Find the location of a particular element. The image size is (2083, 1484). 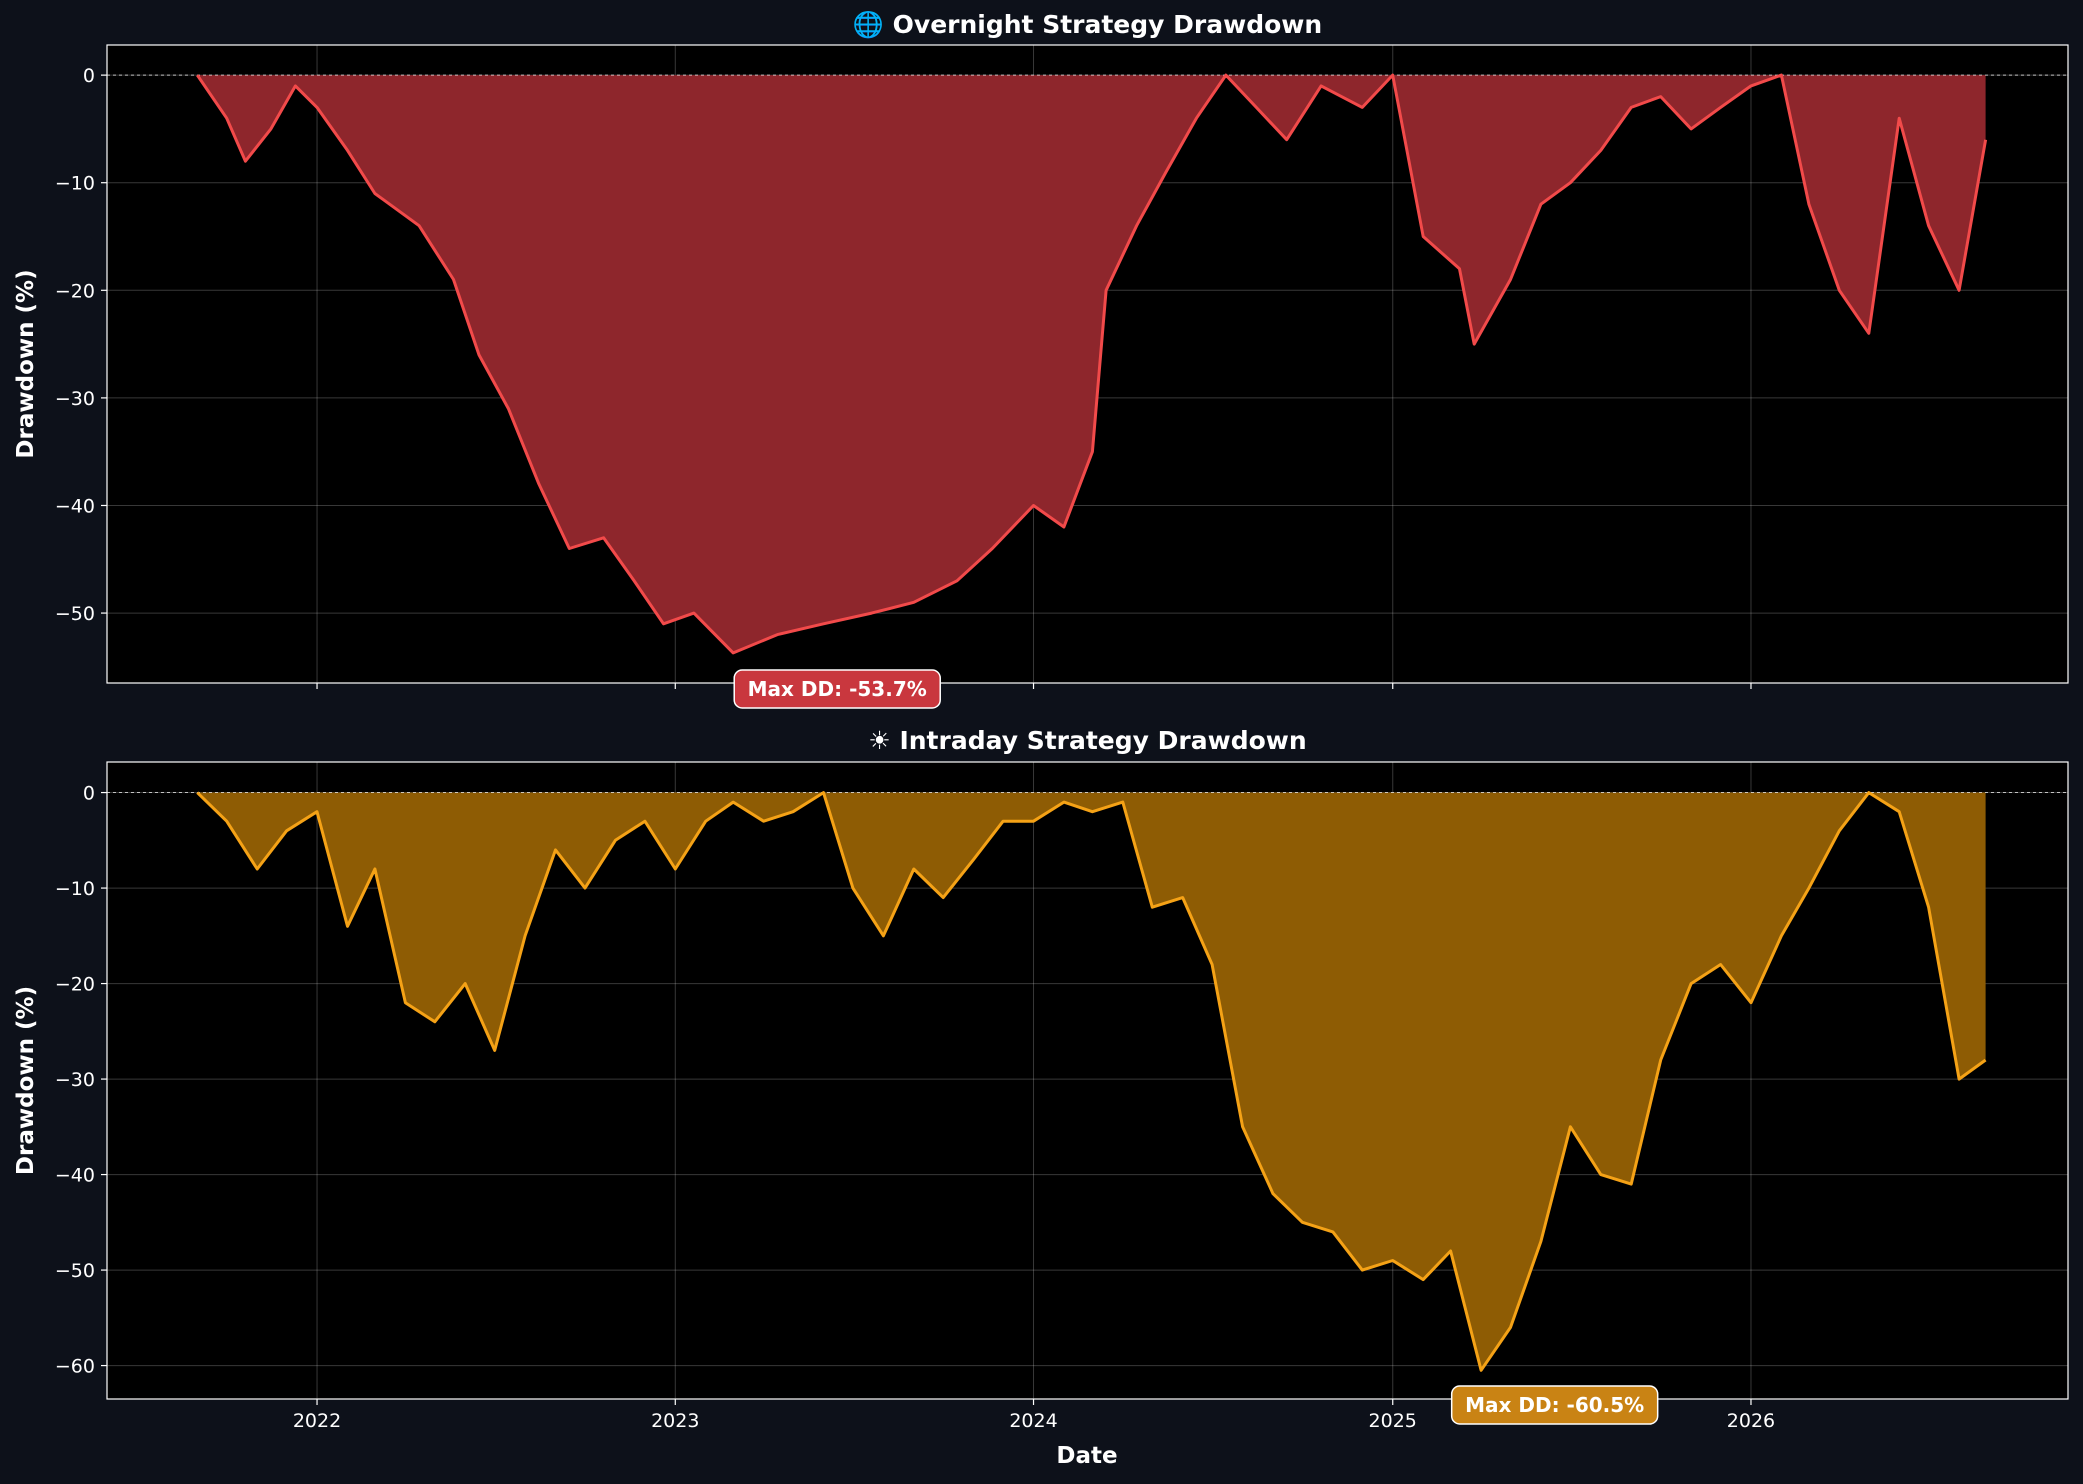

overnight-chart-title: 🌐 Overnight Strategy Drawdown is located at coordinates (1087, 24).